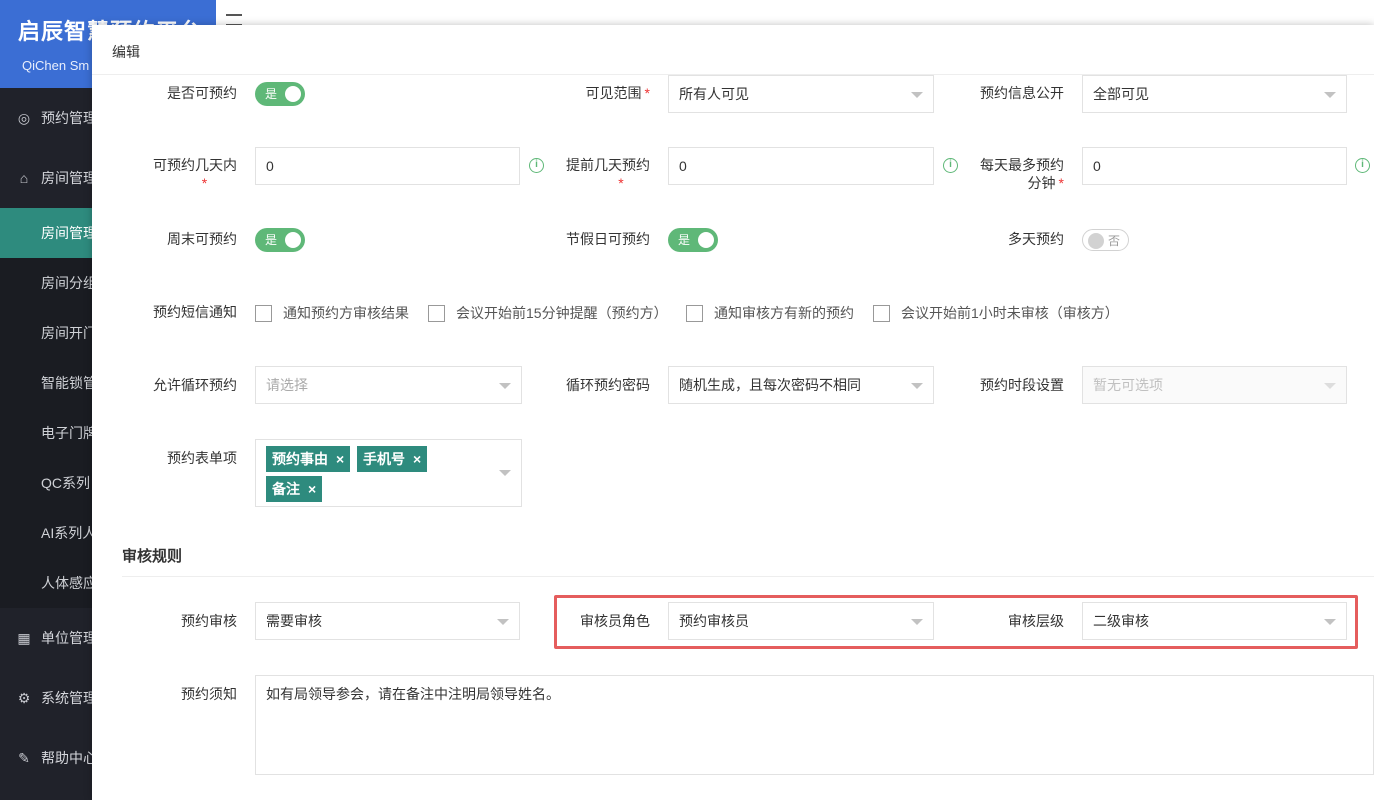 The height and width of the screenshot is (800, 1374). I want to click on building-icon: ▦, so click(24, 637).